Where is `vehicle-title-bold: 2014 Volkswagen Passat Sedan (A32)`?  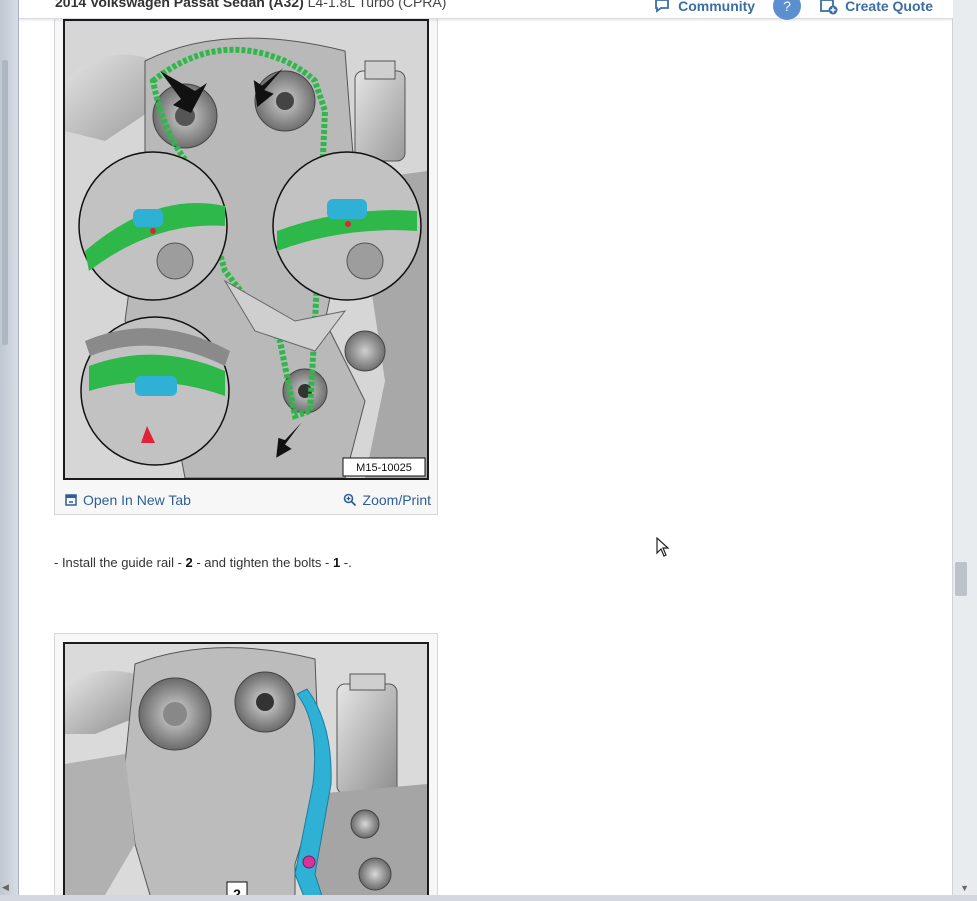 vehicle-title-bold: 2014 Volkswagen Passat Sedan (A32) is located at coordinates (179, 5).